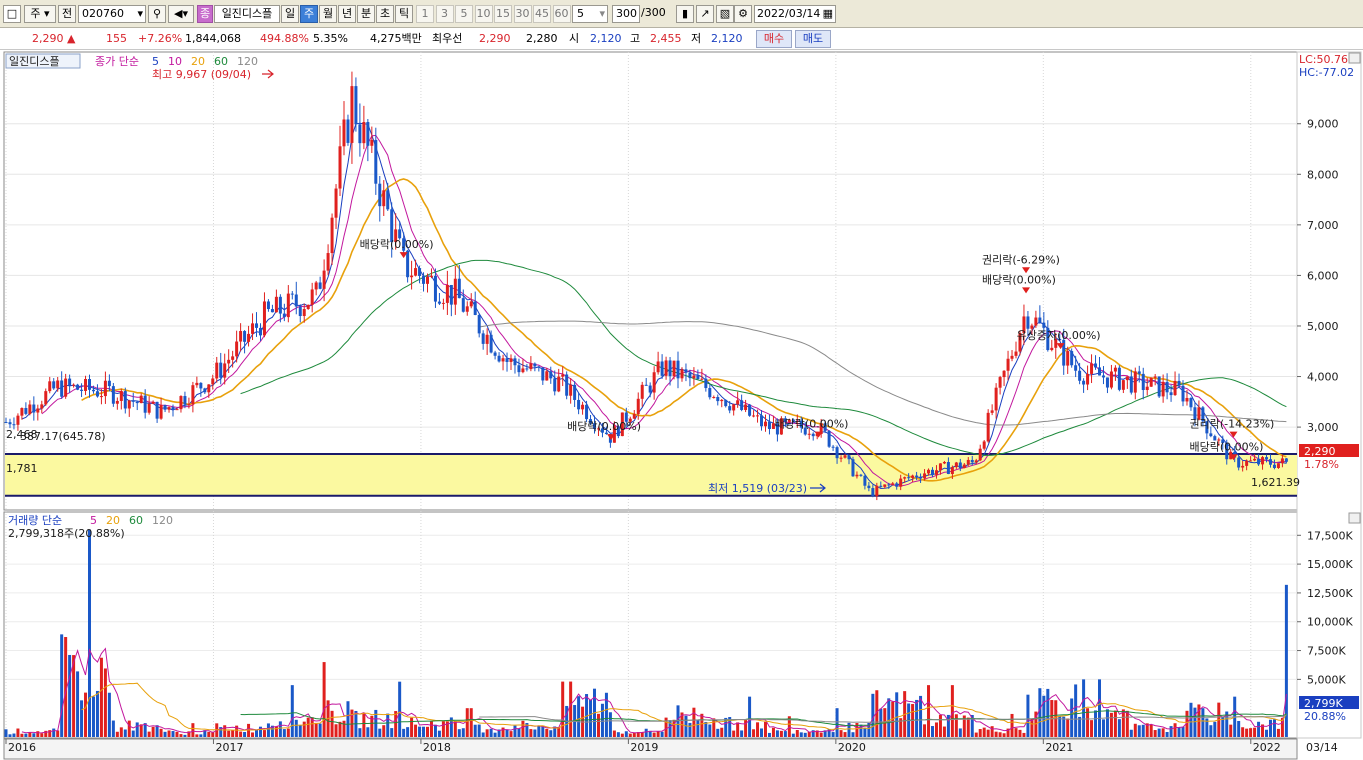  I want to click on open-label: 시, so click(574, 38).